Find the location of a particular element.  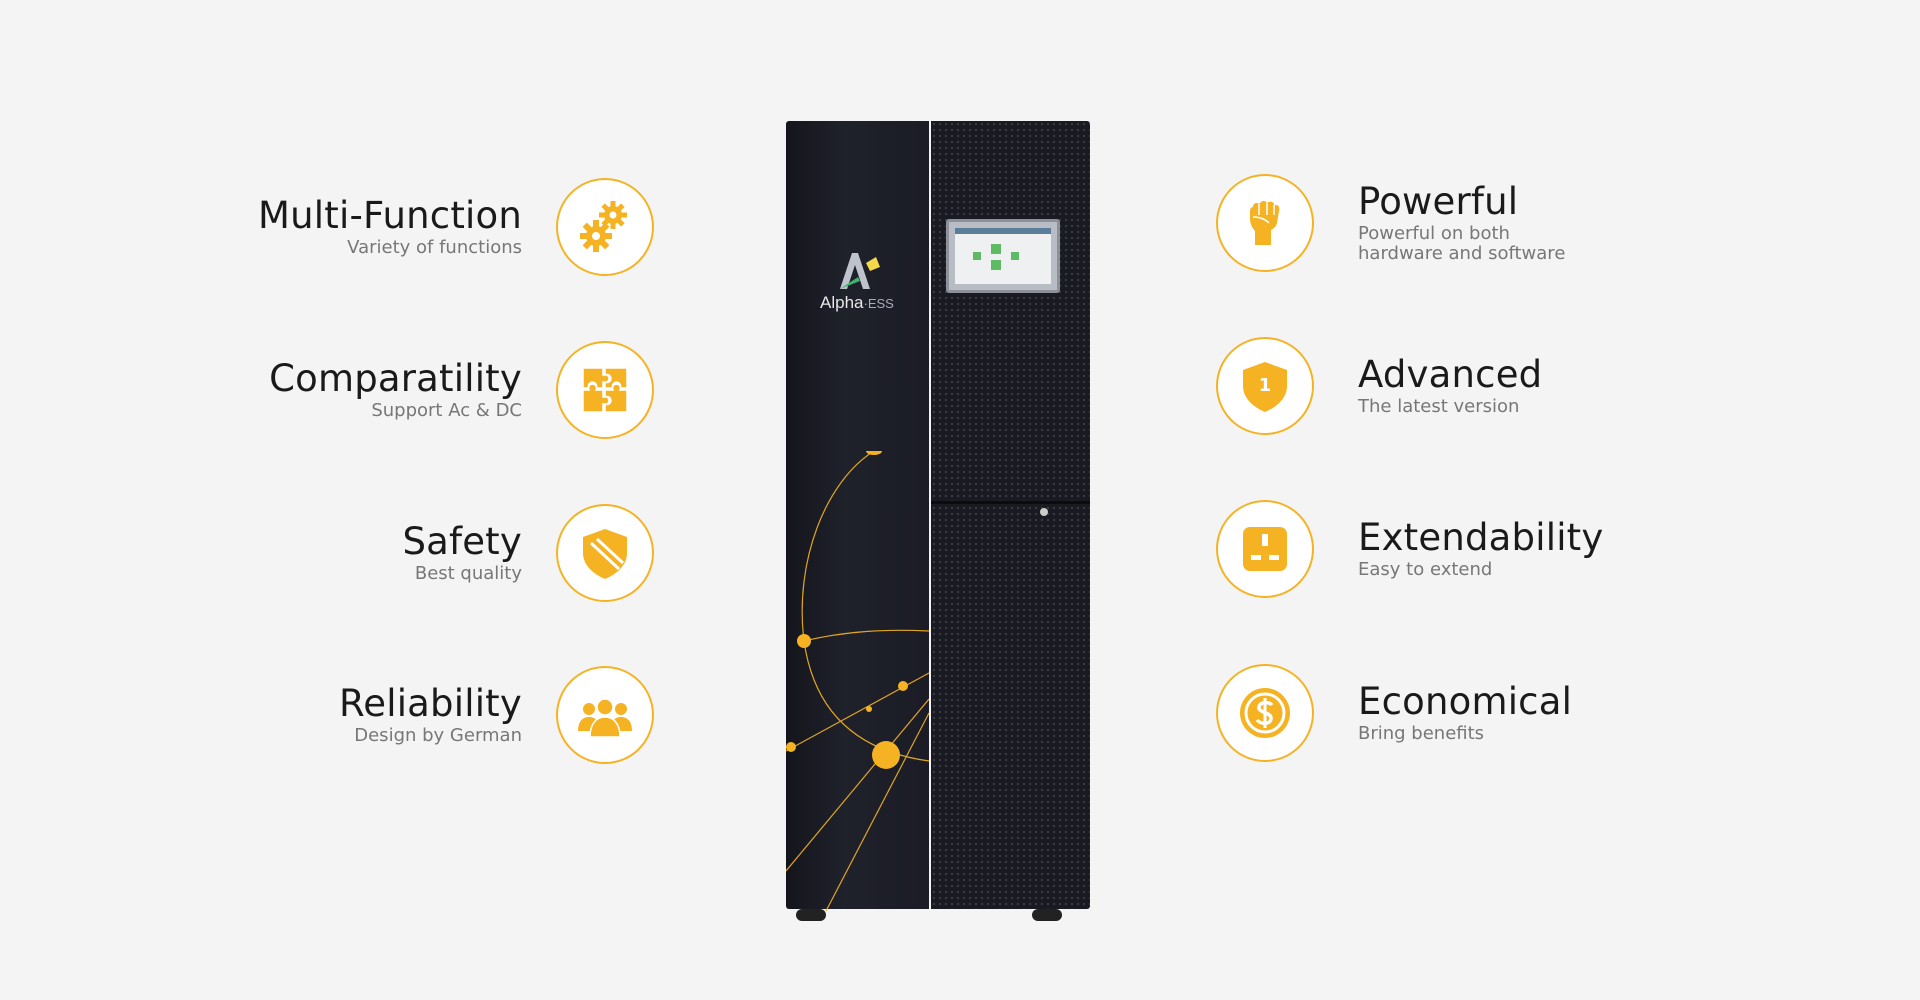

feature-comparatility: Comparatility Support Ac & DC is located at coordinates (461, 390).